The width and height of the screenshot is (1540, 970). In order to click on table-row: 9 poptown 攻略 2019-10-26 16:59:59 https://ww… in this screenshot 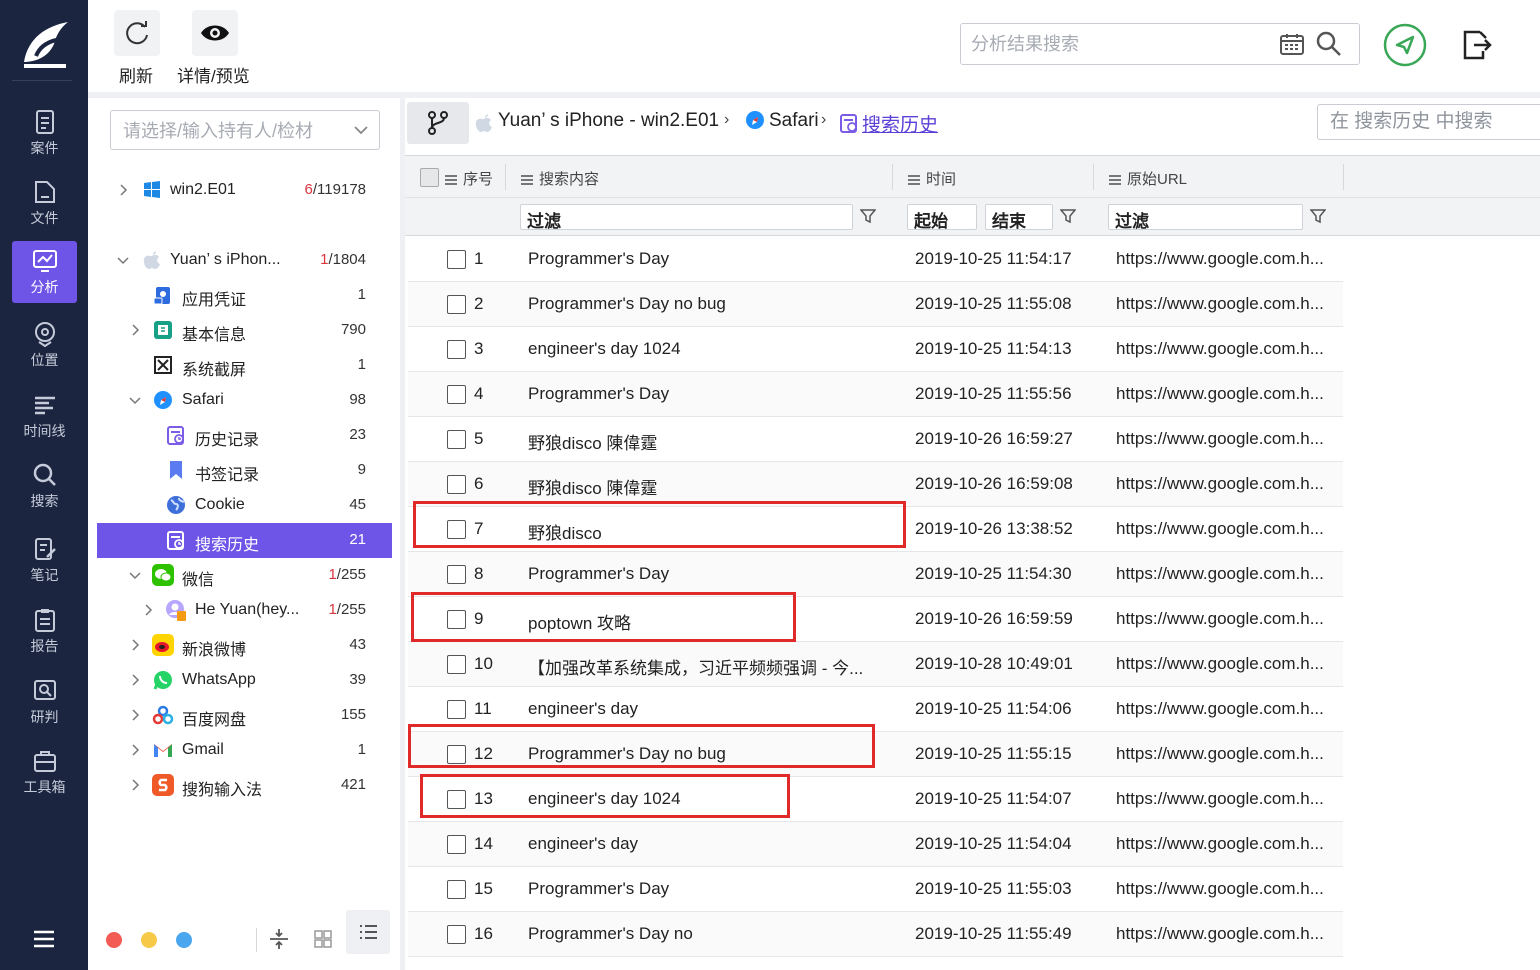, I will do `click(875, 619)`.